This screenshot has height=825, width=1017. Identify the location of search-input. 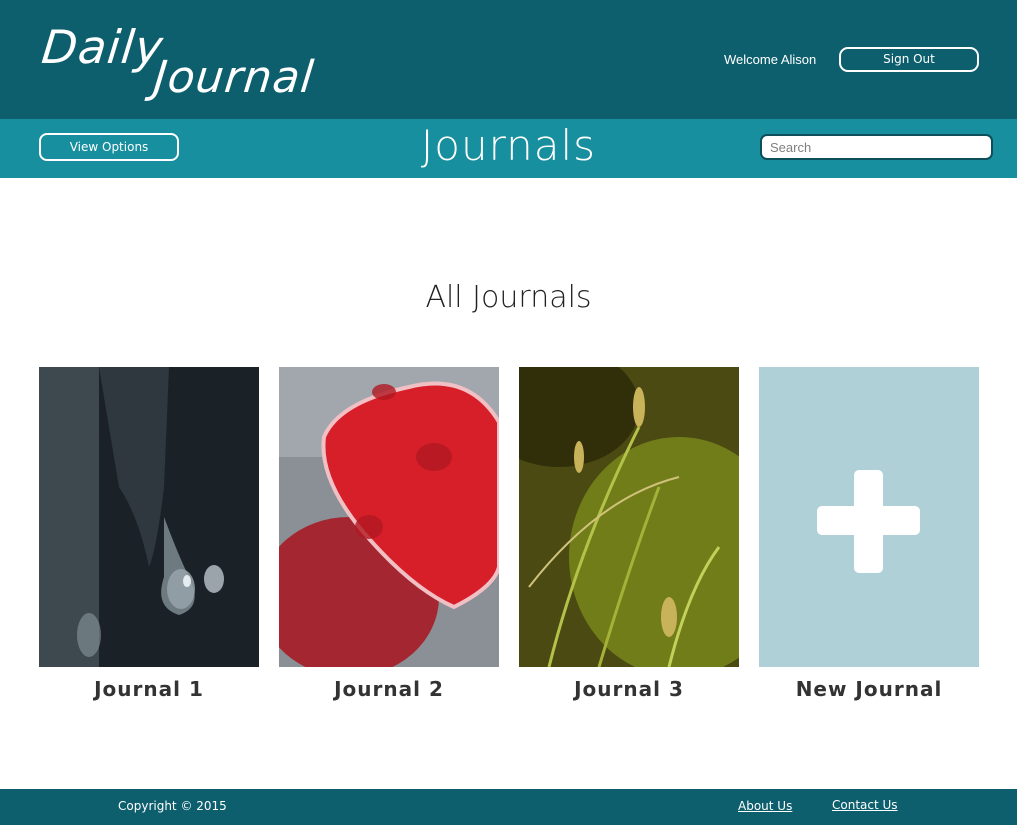
(876, 147).